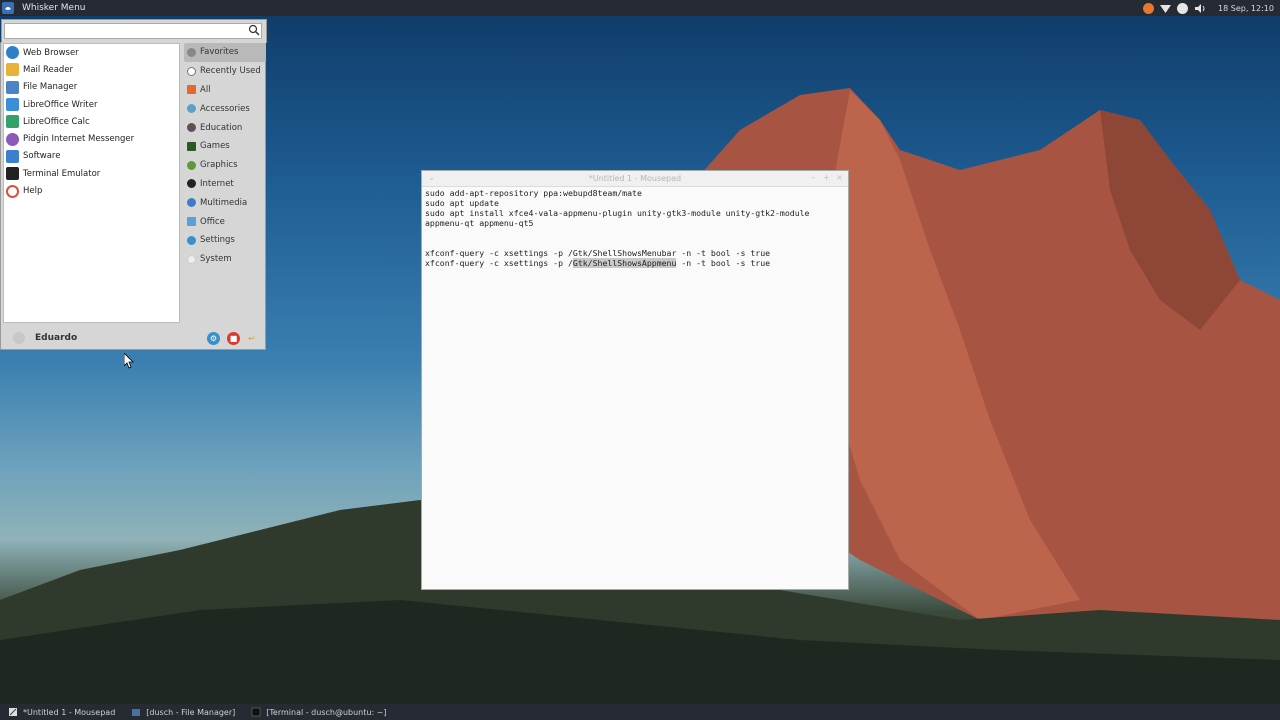  Describe the element at coordinates (91, 190) in the screenshot. I see `fav-item-help: Help` at that location.